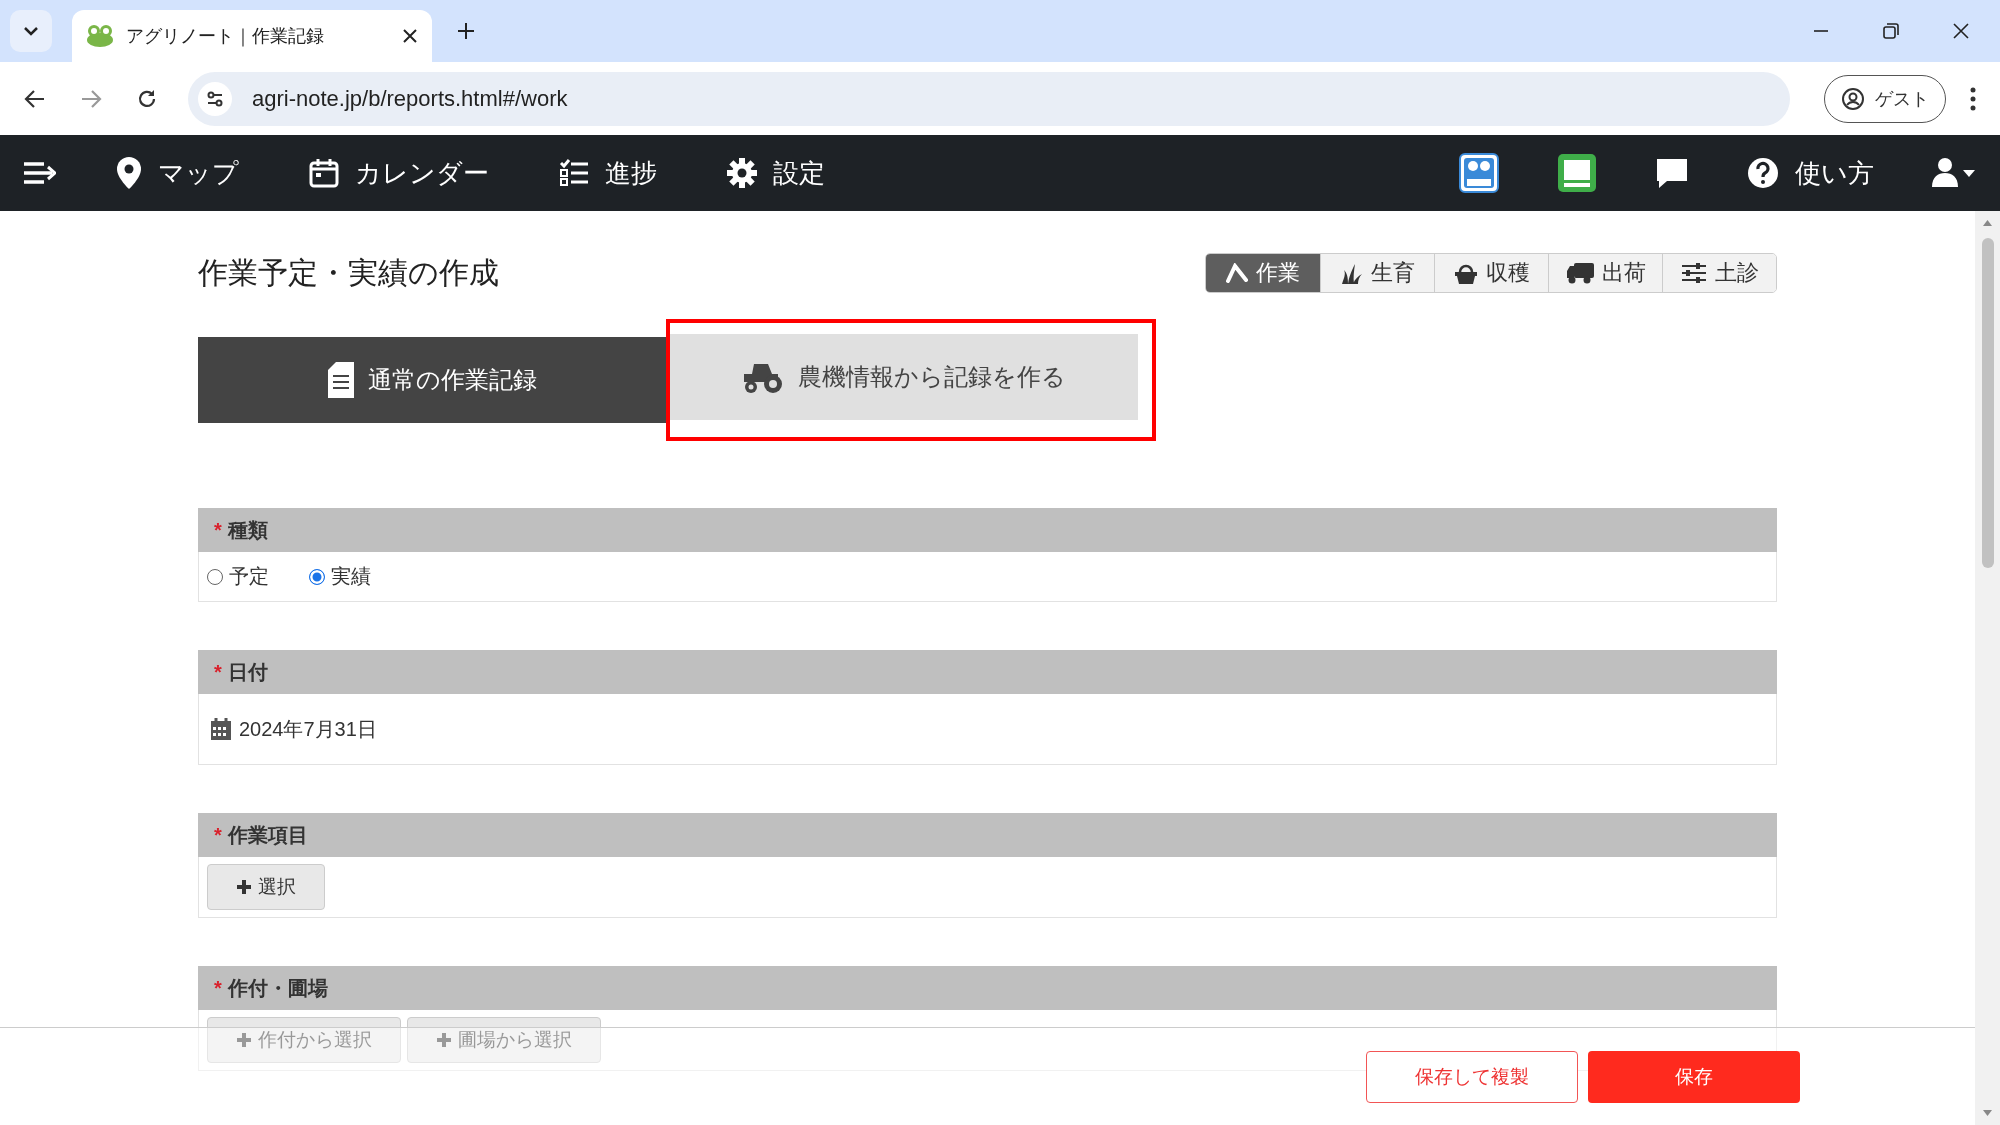 This screenshot has width=2000, height=1125. What do you see at coordinates (100, 36) in the screenshot?
I see `frog-icon` at bounding box center [100, 36].